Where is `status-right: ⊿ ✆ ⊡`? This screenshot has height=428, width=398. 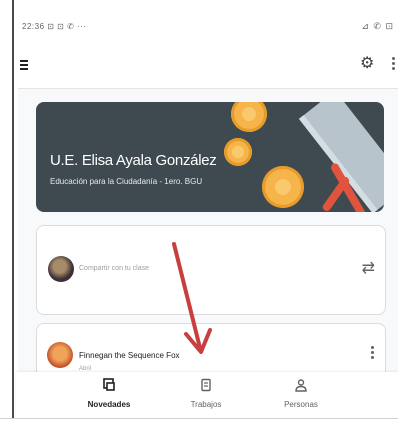 status-right: ⊿ ✆ ⊡ is located at coordinates (377, 26).